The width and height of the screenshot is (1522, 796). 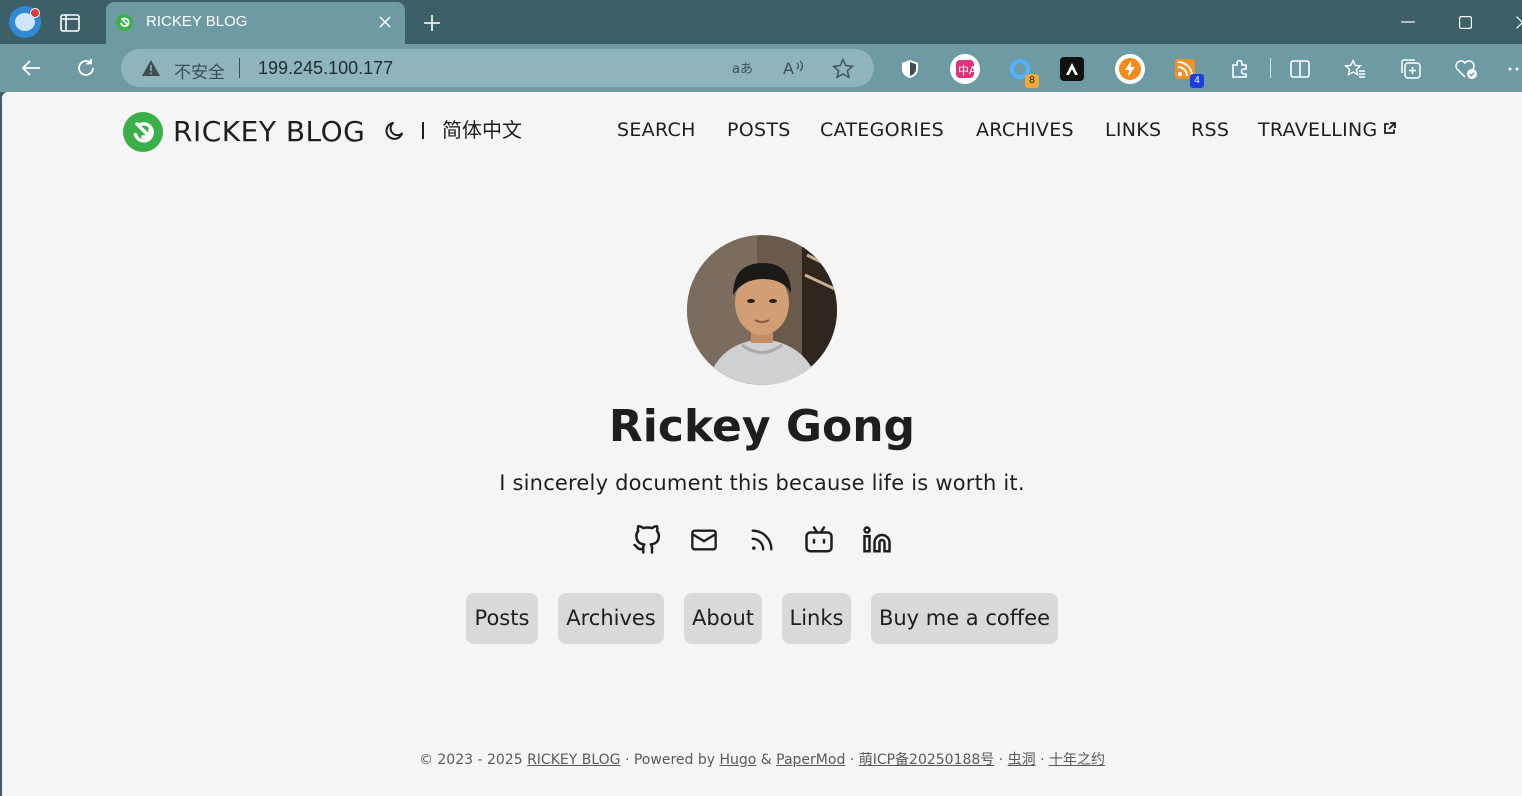 What do you see at coordinates (70, 23) in the screenshot?
I see `tab-actions-icon` at bounding box center [70, 23].